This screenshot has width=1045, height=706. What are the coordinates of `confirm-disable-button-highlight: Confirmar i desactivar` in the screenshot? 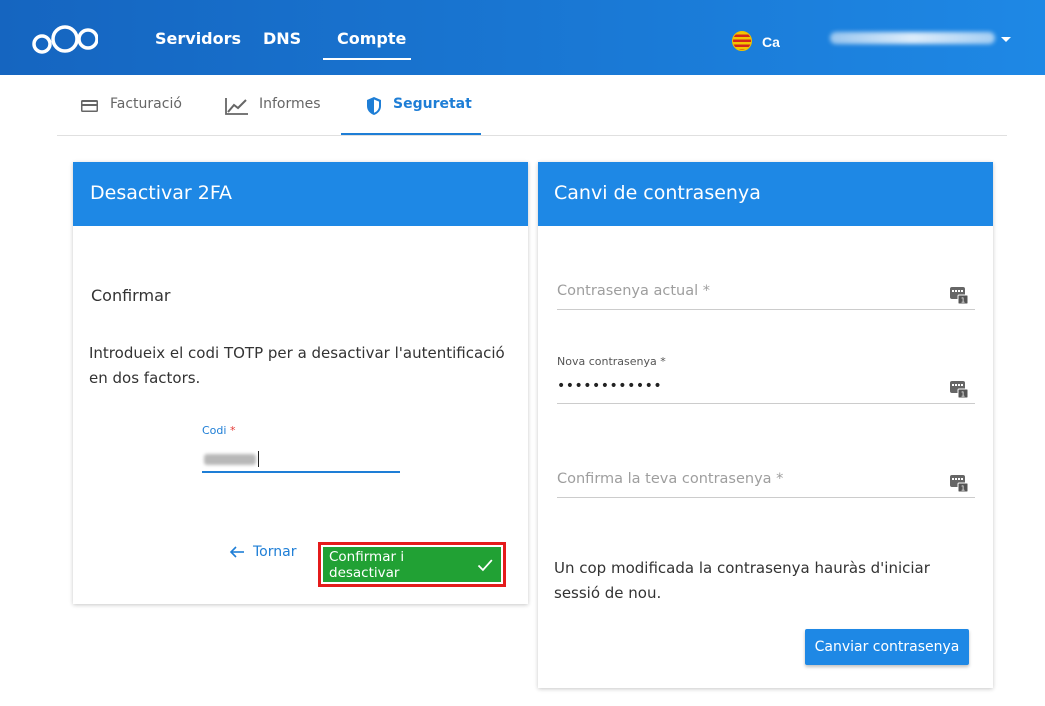 It's located at (412, 564).